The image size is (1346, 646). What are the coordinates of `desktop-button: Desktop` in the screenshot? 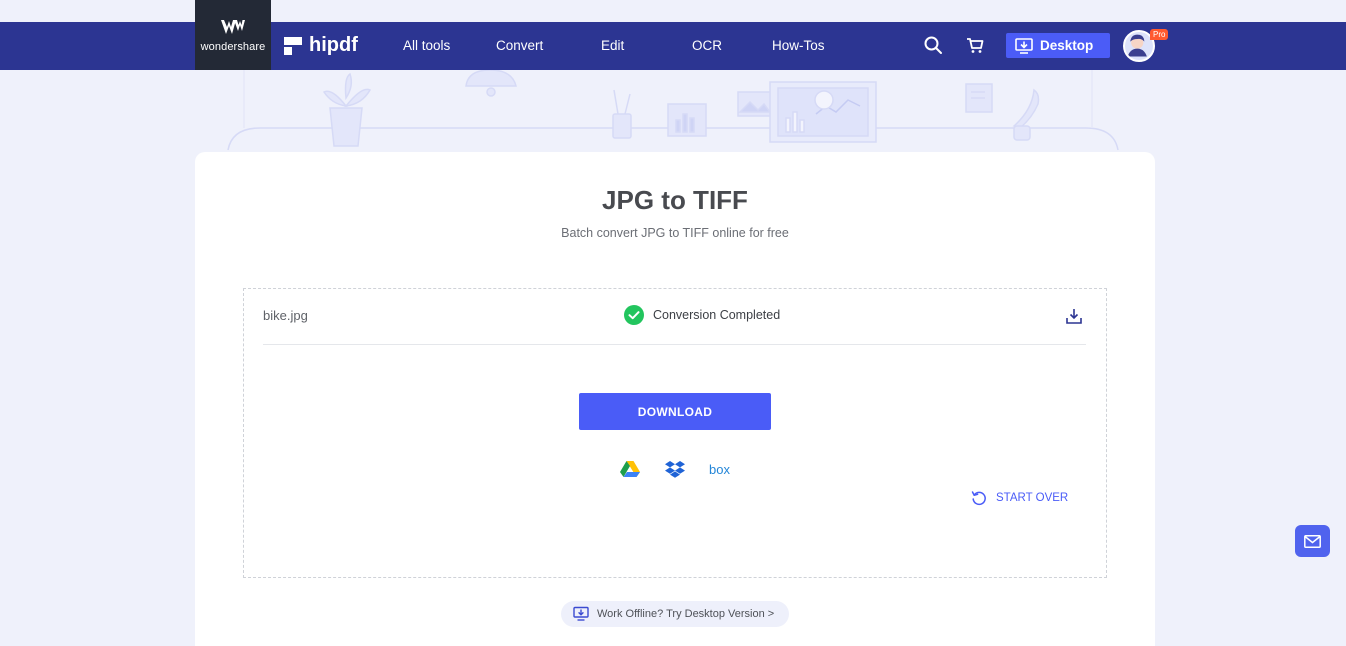 It's located at (1058, 45).